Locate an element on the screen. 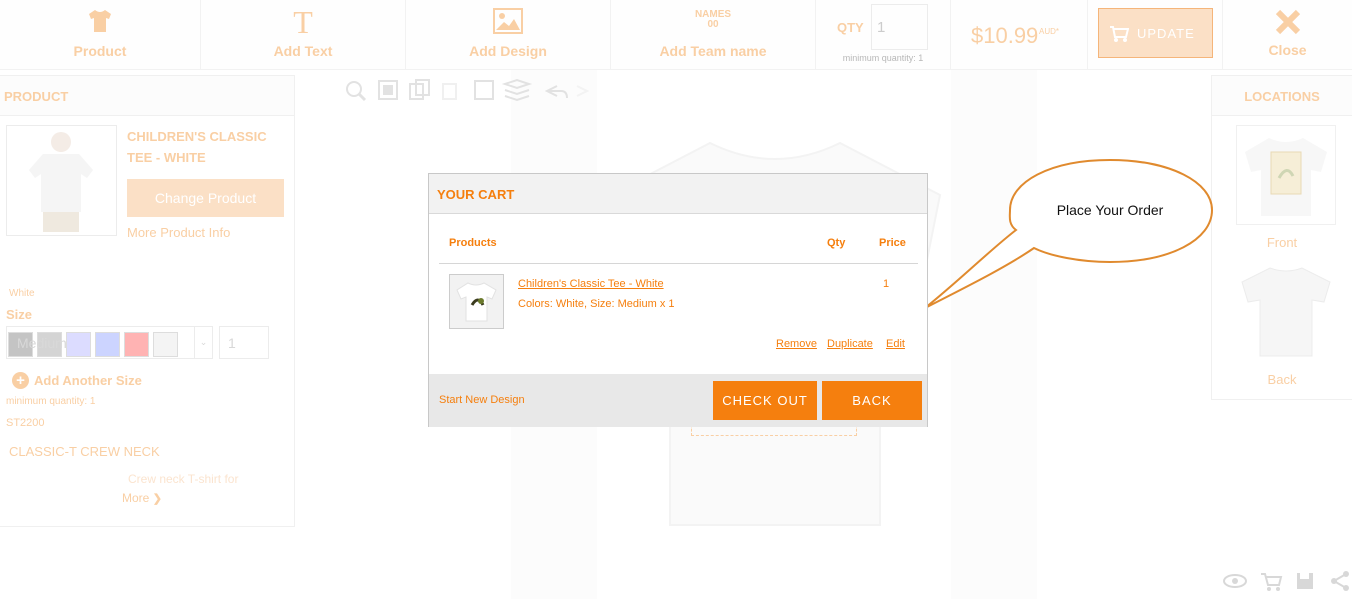 This screenshot has width=1352, height=599. product-tool-button: Product is located at coordinates (100, 35).